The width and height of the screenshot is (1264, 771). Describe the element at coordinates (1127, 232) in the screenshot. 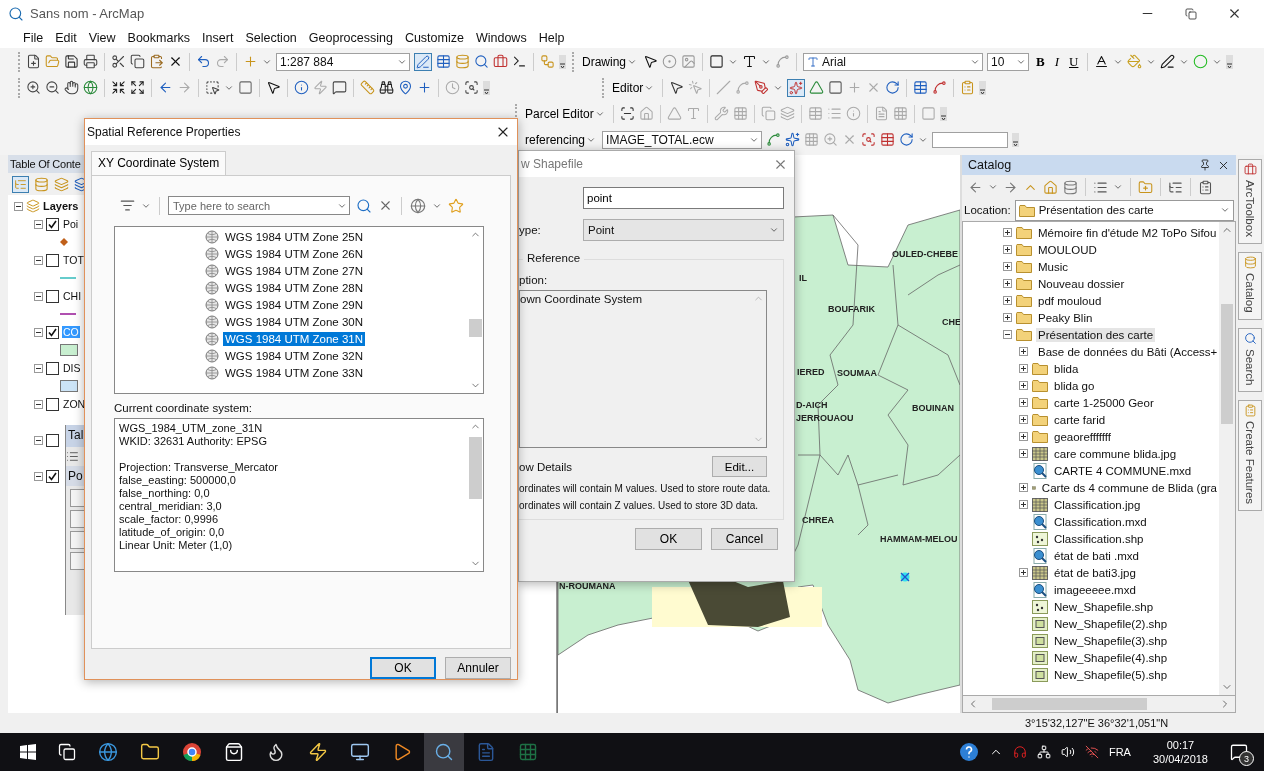

I see `catalog-item: Mémoire fin d'étude M2 ToPo Sifou` at that location.